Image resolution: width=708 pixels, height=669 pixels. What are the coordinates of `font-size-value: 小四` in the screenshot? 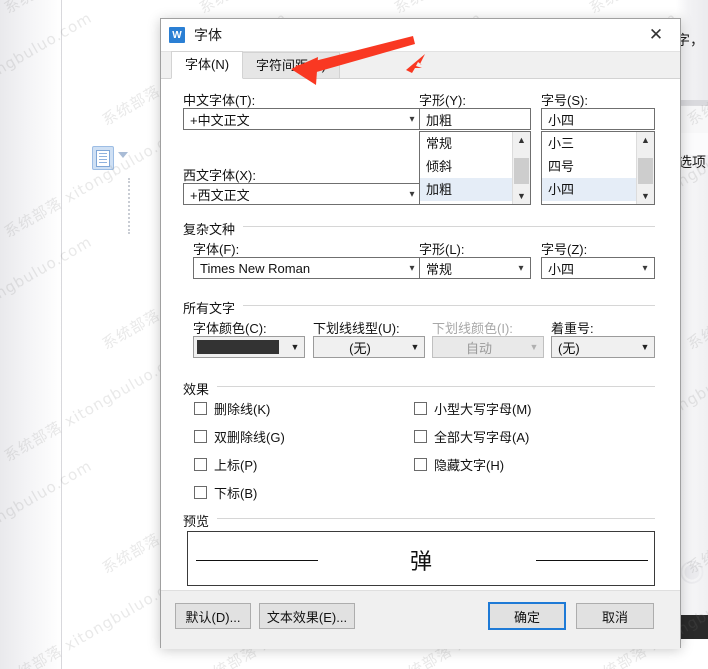 It's located at (561, 120).